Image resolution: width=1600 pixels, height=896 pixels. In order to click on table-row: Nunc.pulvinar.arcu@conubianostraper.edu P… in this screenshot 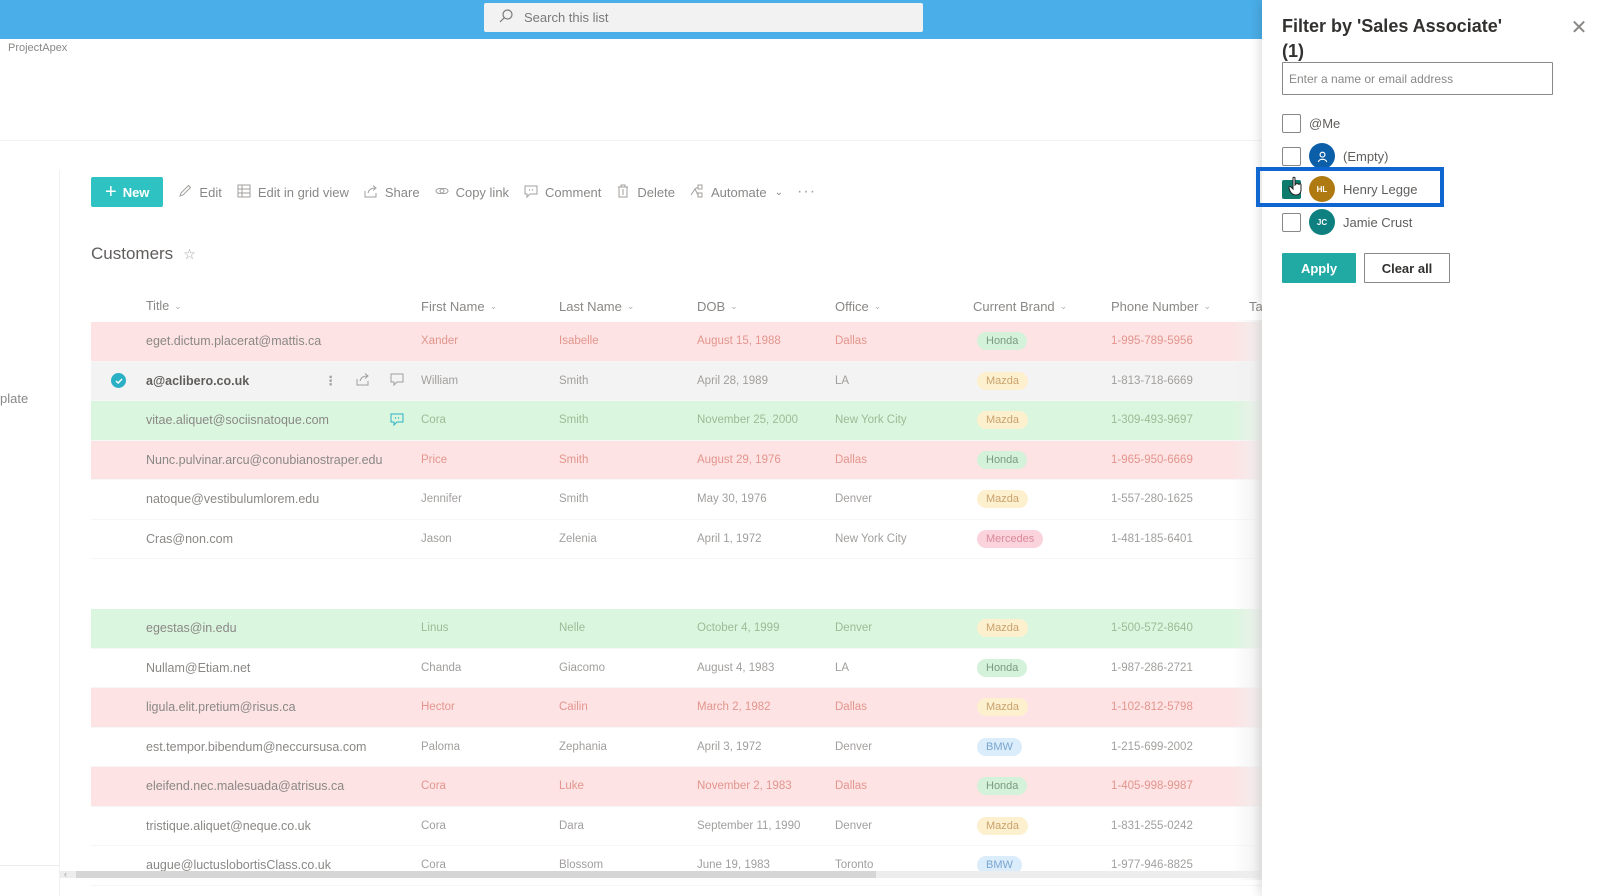, I will do `click(686, 460)`.